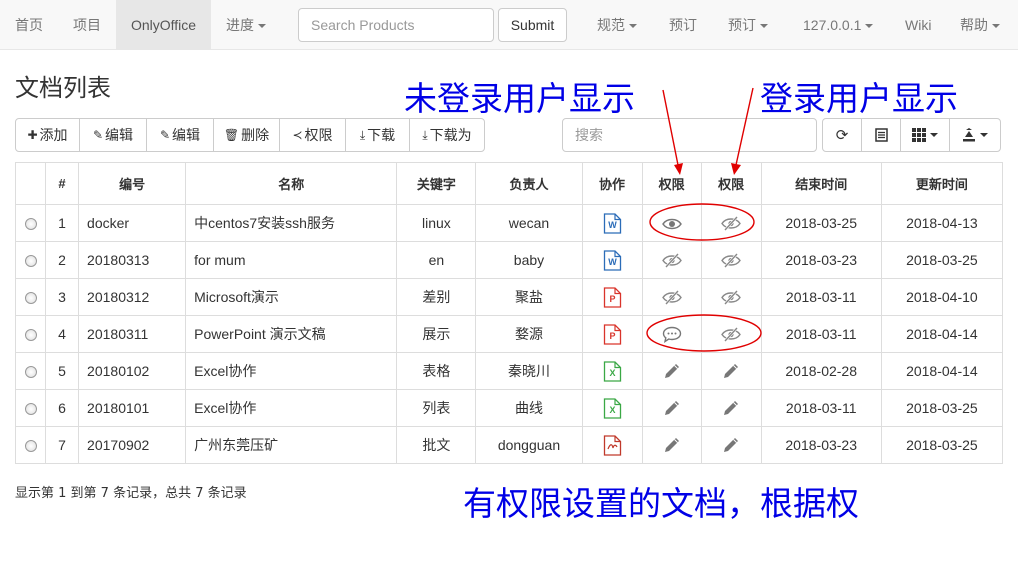 Image resolution: width=1018 pixels, height=568 pixels. What do you see at coordinates (436, 371) in the screenshot?
I see `cell-keyword-link: 表格` at bounding box center [436, 371].